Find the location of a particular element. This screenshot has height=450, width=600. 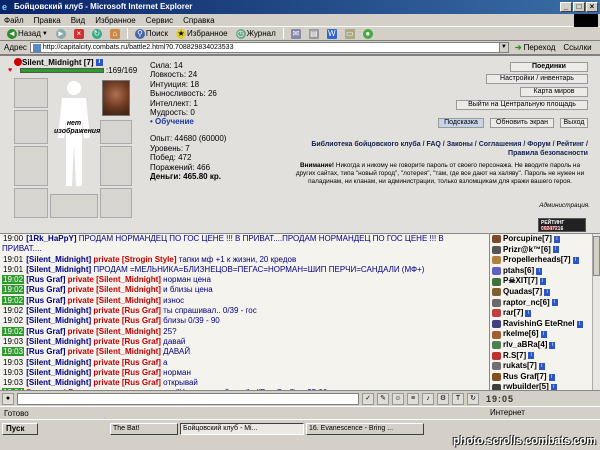

online-user: rar[7] i is located at coordinates (545, 313).